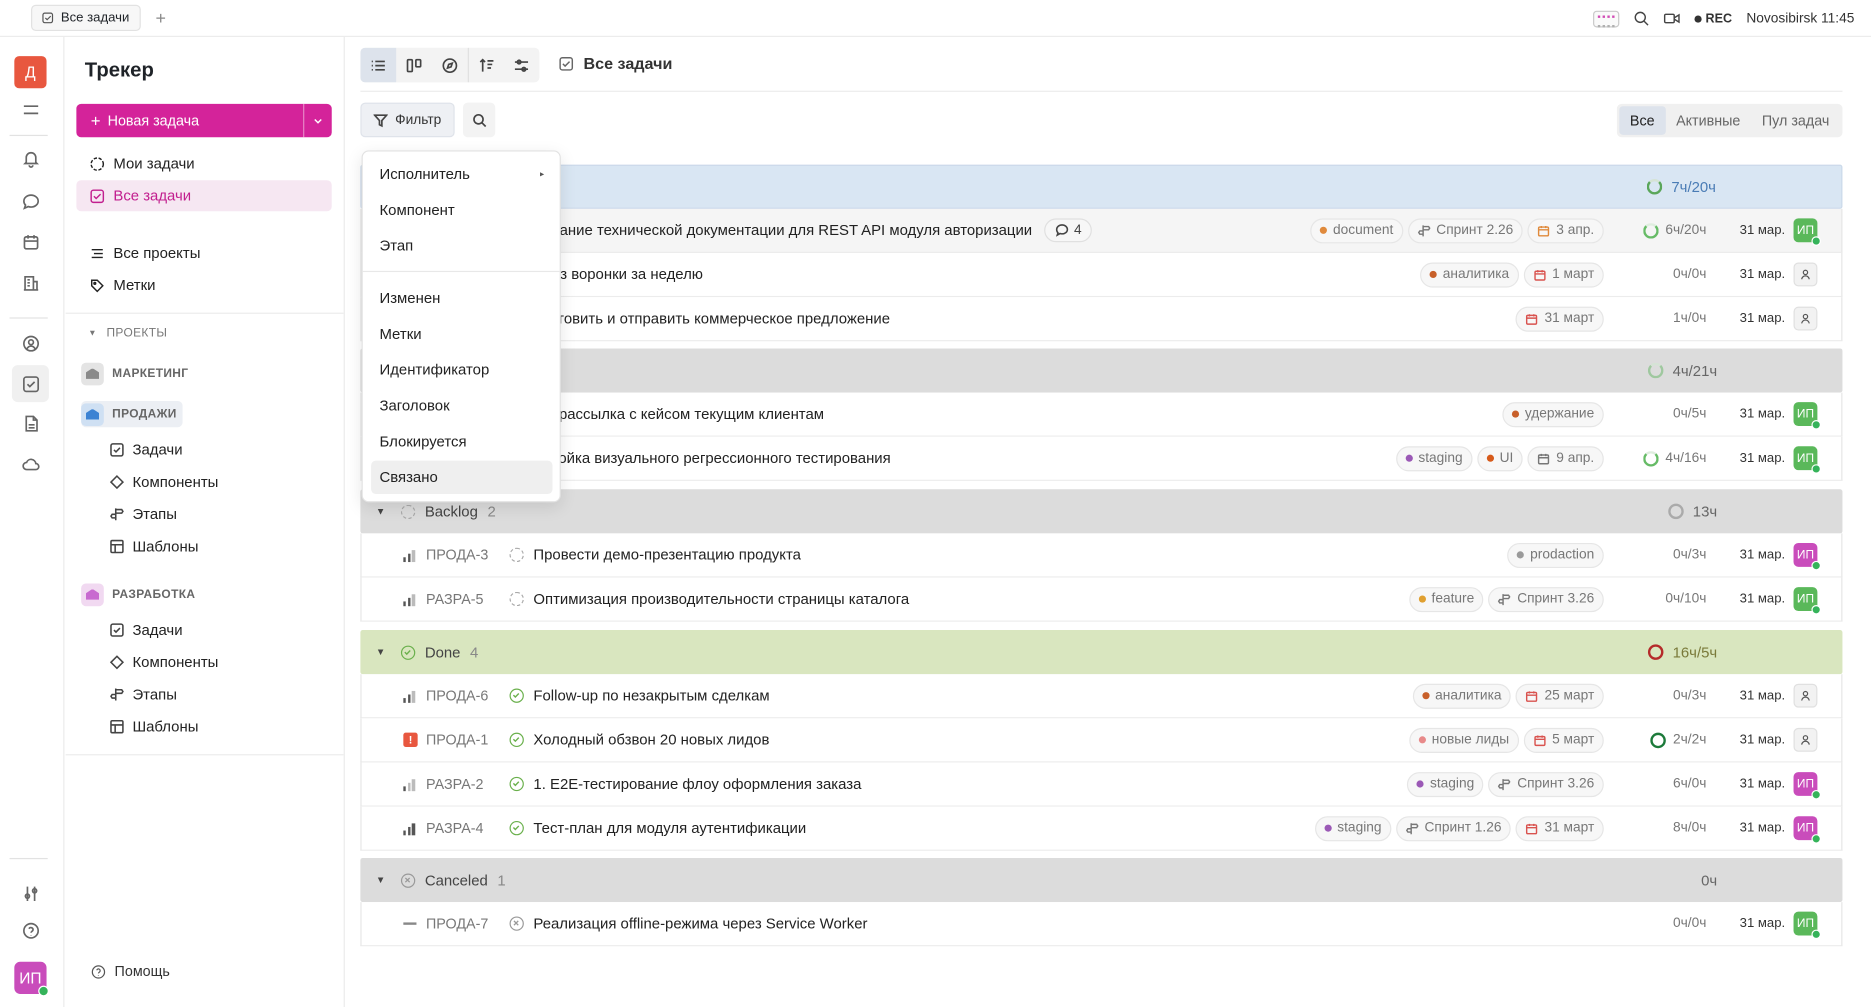  Describe the element at coordinates (203, 163) in the screenshot. I see `sidebar-item-my-tasks: Мои задачи` at that location.